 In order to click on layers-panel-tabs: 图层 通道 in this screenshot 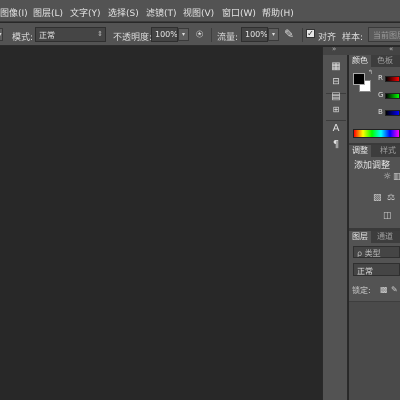, I will do `click(374, 237)`.